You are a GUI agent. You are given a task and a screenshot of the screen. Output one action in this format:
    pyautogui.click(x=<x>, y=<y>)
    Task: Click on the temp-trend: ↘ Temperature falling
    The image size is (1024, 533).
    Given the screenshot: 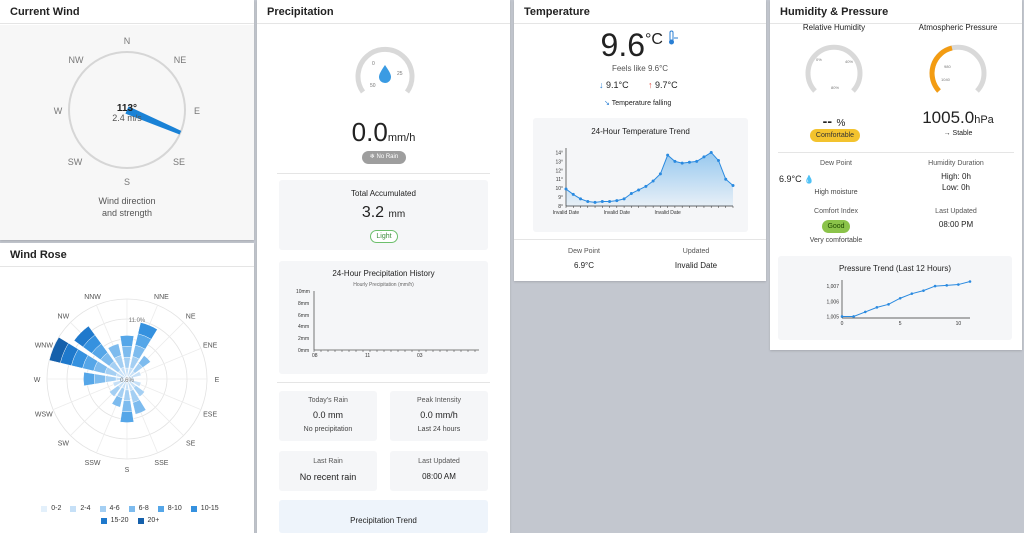 What is the action you would take?
    pyautogui.click(x=637, y=103)
    